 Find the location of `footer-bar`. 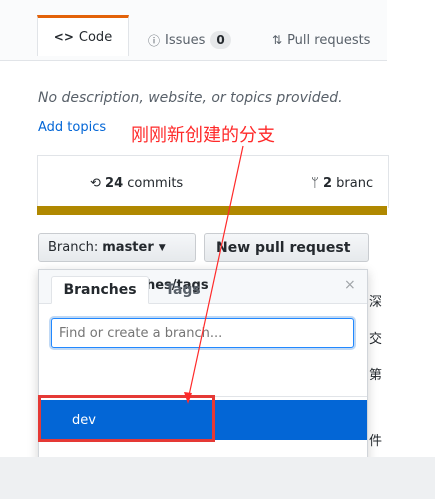

footer-bar is located at coordinates (217, 478).